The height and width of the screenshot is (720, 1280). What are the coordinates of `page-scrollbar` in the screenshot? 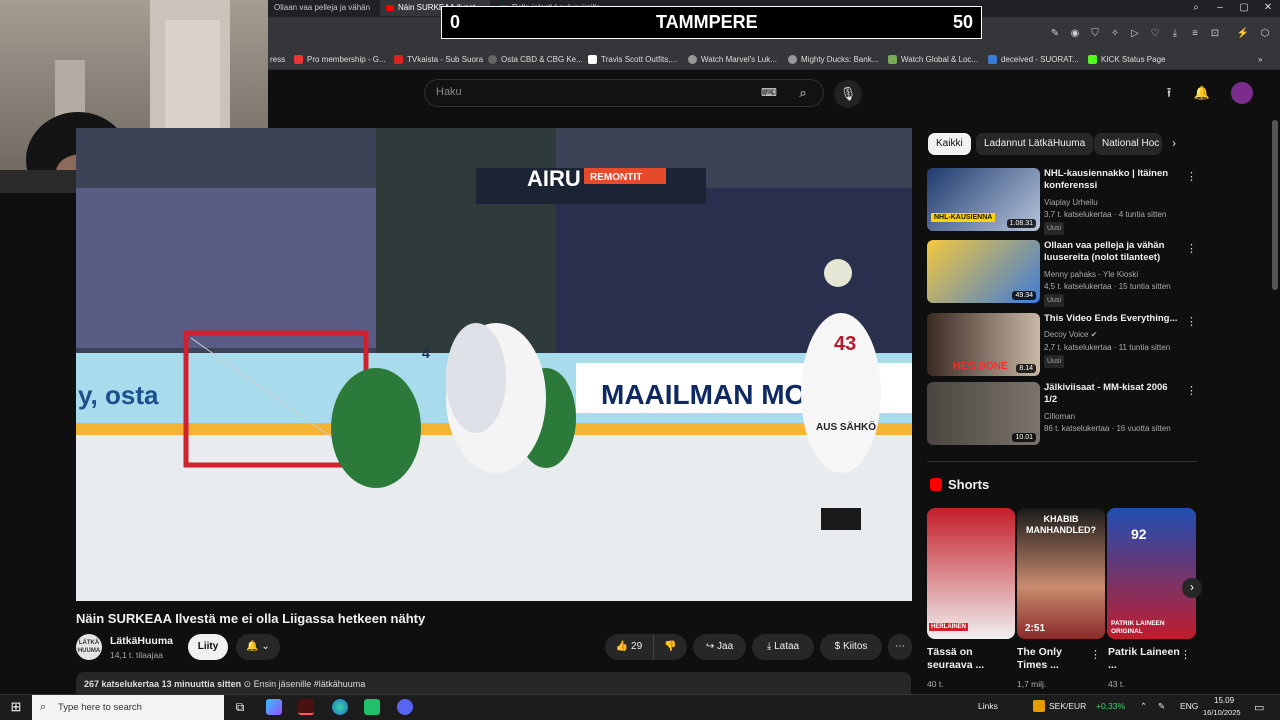 It's located at (1275, 205).